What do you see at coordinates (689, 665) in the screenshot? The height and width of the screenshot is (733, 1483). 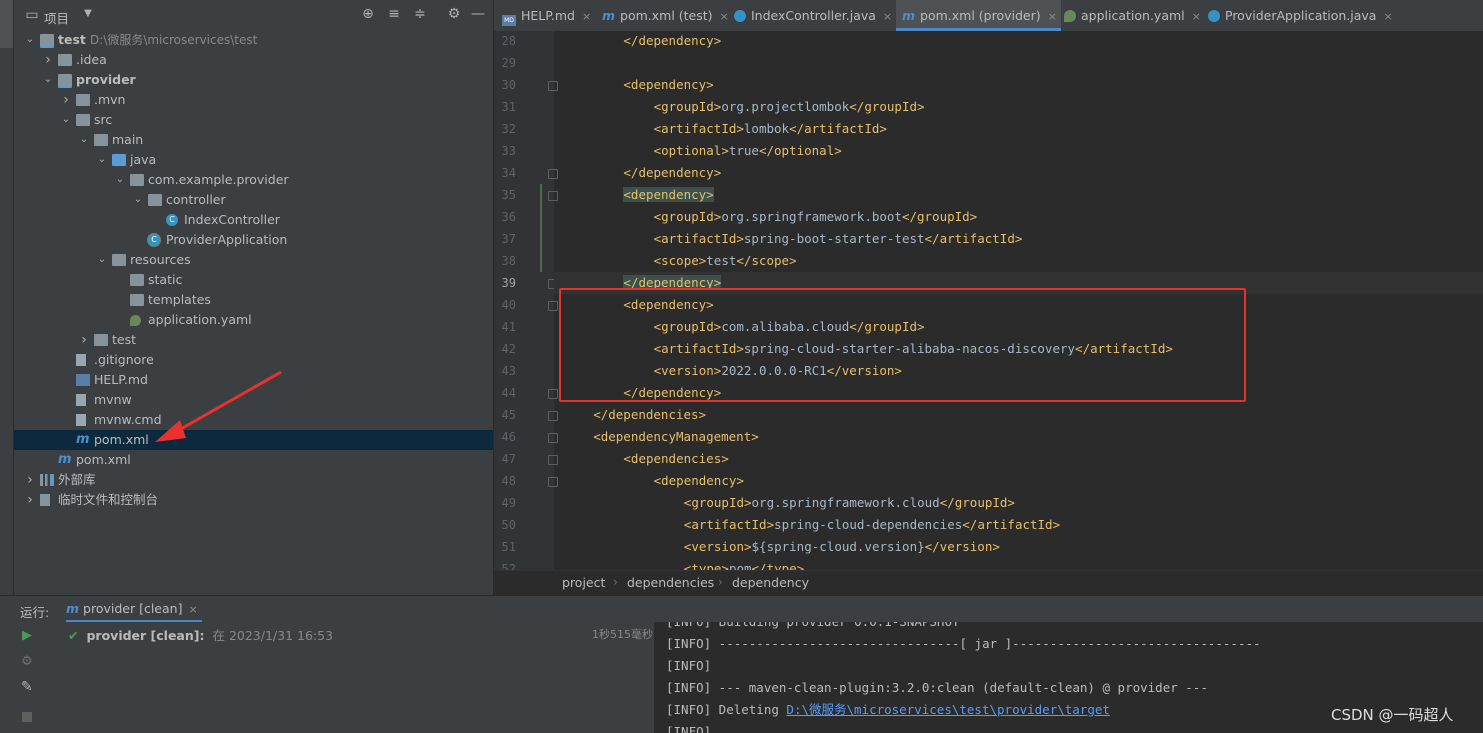 I see `console-text: [INFO]` at bounding box center [689, 665].